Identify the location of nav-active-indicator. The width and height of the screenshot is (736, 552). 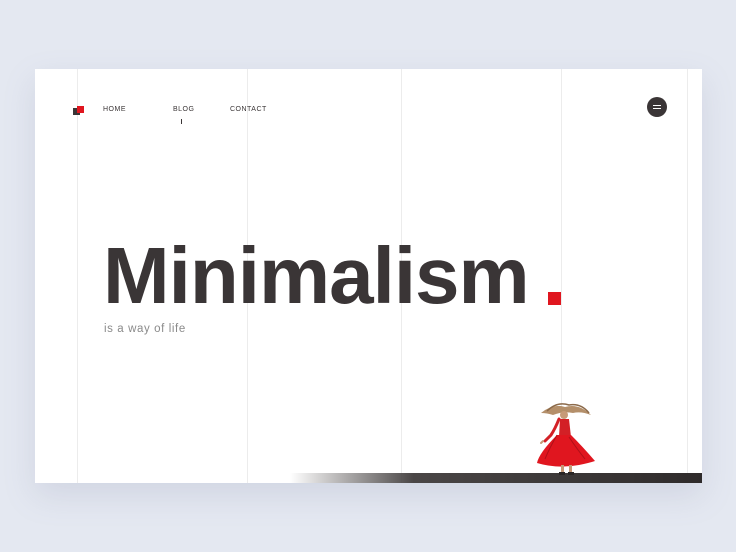
(181, 121).